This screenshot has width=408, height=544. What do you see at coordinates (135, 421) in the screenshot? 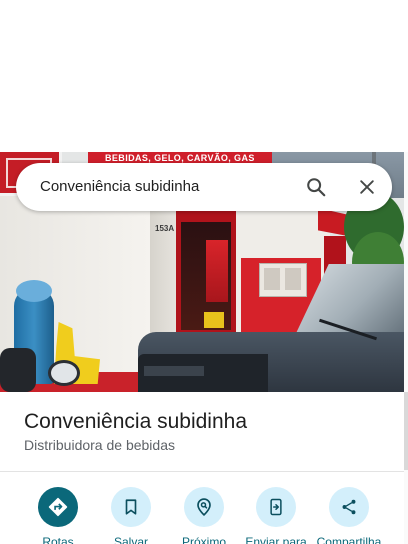
I see `place-title: Conveniência subidinha` at bounding box center [135, 421].